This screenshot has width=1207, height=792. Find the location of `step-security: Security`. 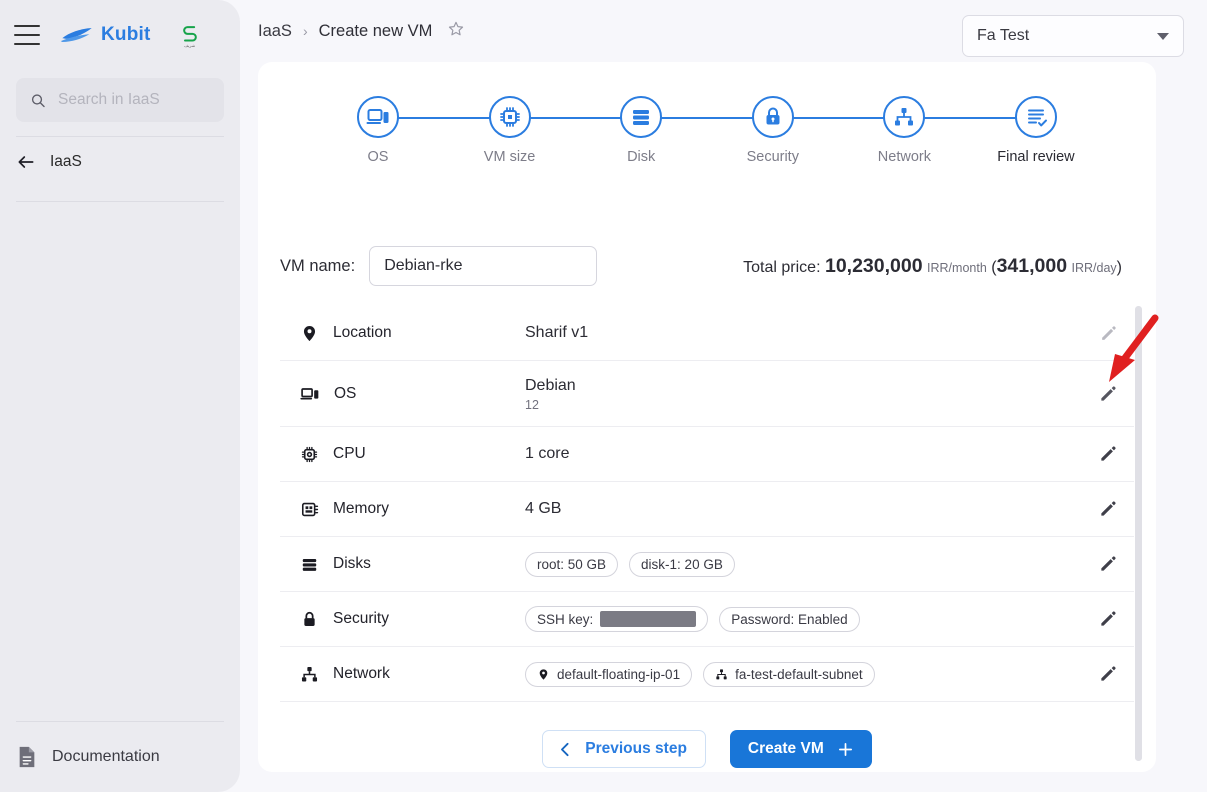

step-security: Security is located at coordinates (773, 130).